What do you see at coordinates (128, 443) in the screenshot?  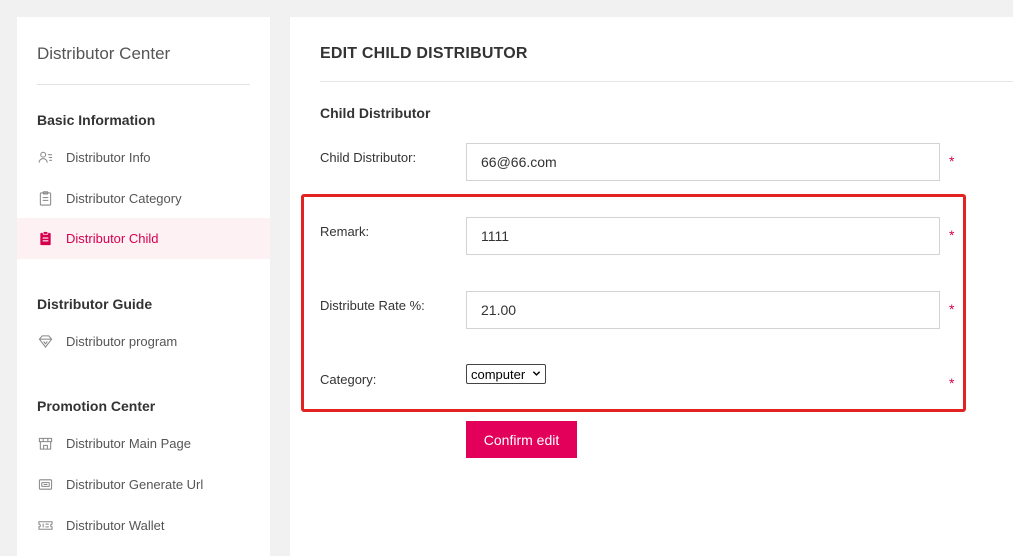 I see `sidebar-item-label: Distributor Main Page` at bounding box center [128, 443].